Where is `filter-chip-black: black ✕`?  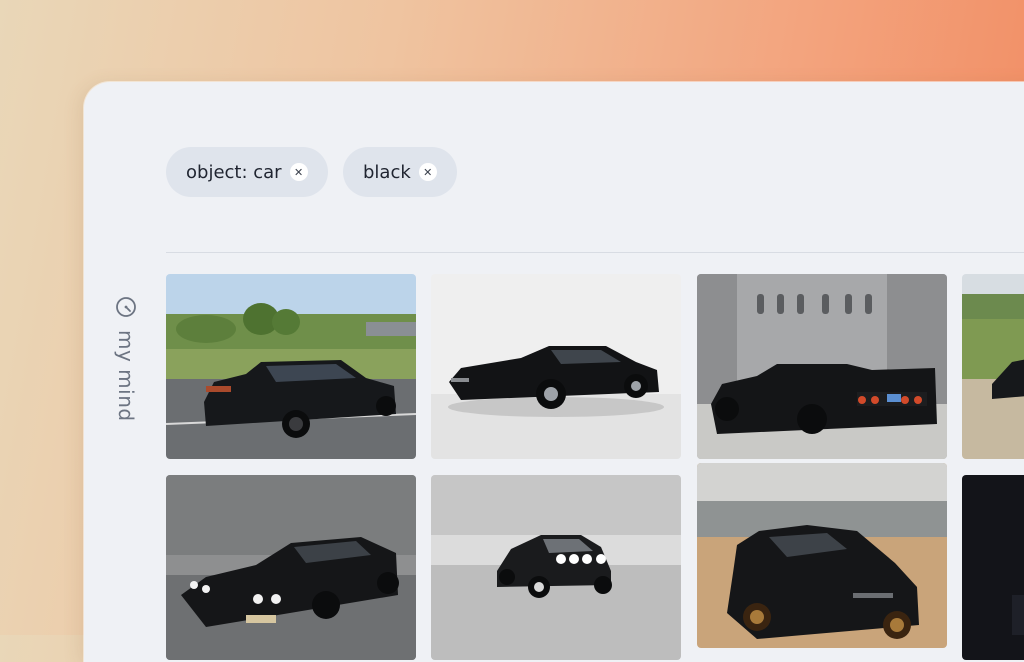
filter-chip-black: black ✕ is located at coordinates (400, 172).